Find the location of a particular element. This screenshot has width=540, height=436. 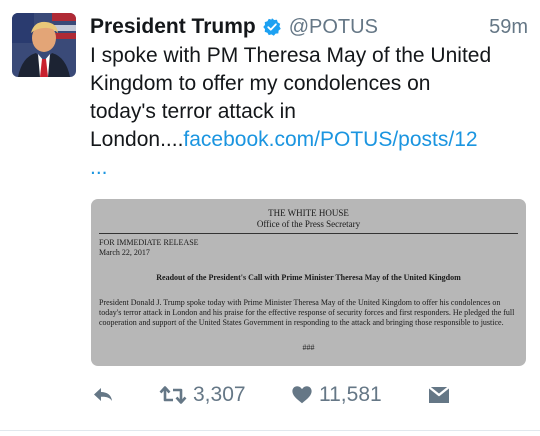

author-name: President Trump is located at coordinates (173, 27).